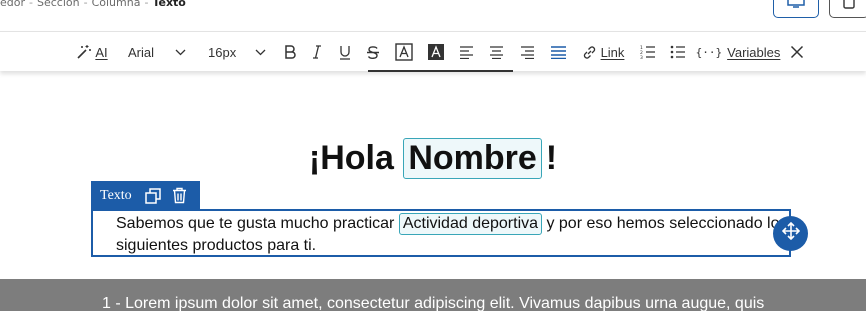  What do you see at coordinates (351, 158) in the screenshot?
I see `heading-prefix: ¡Hola` at bounding box center [351, 158].